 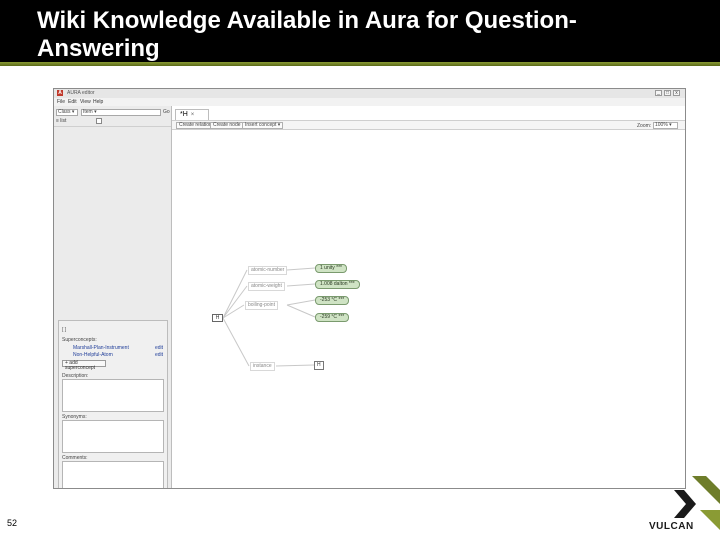 I want to click on superconcept-link: Non-Helpful-Atom, so click(x=93, y=355).